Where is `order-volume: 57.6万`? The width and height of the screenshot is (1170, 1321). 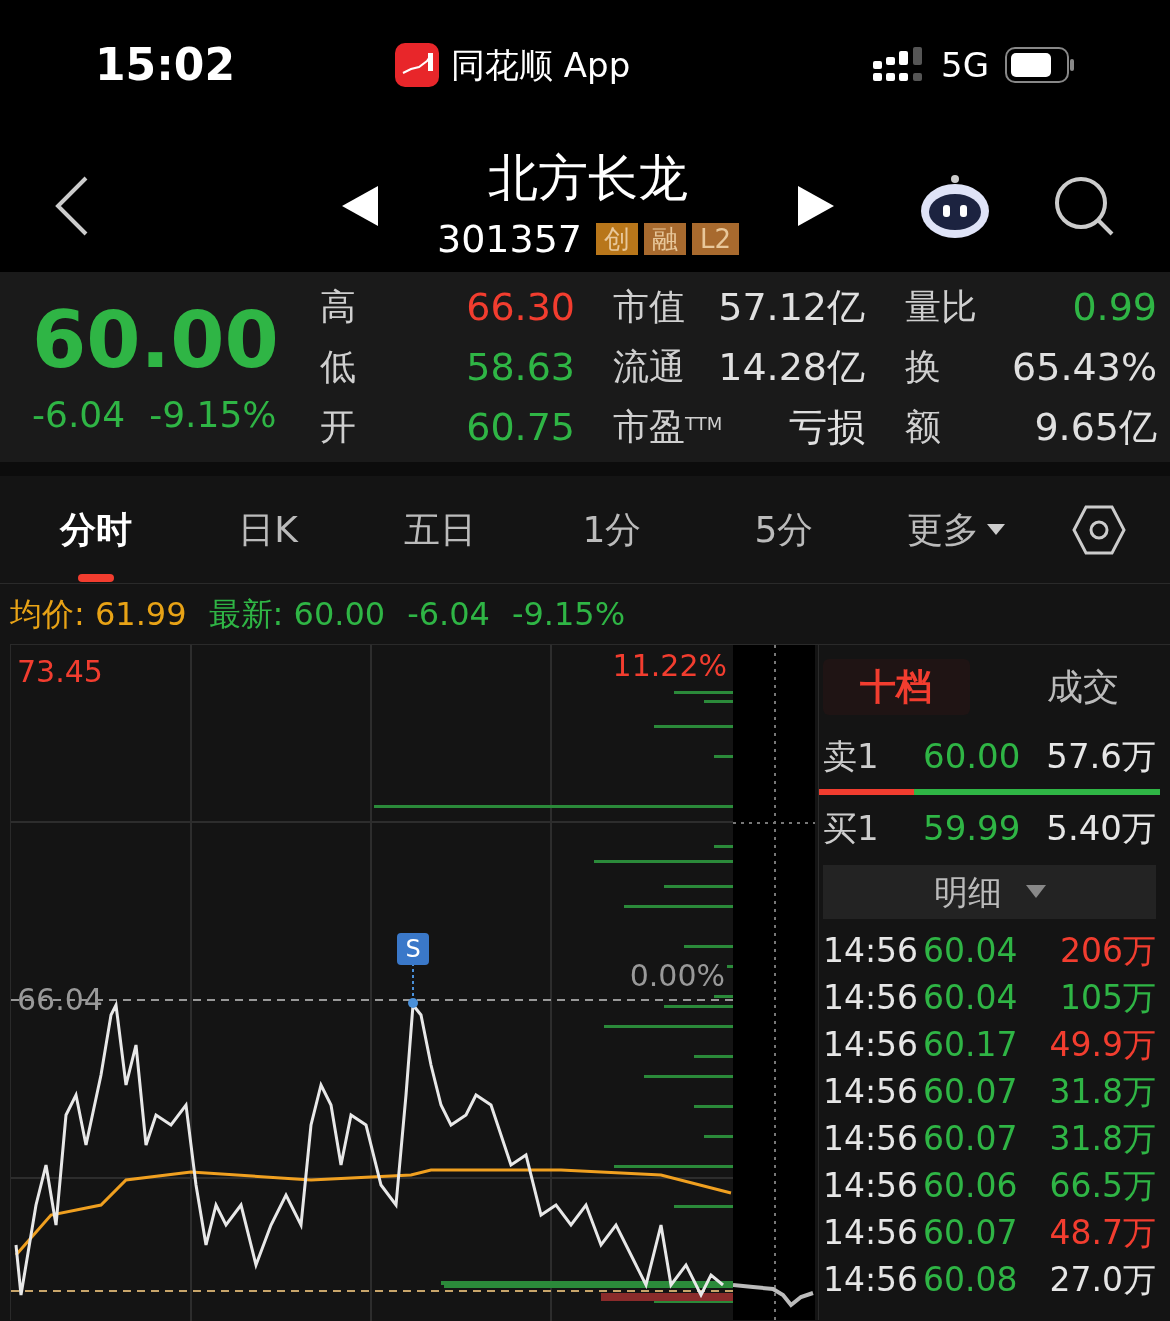
order-volume: 57.6万 is located at coordinates (1100, 756).